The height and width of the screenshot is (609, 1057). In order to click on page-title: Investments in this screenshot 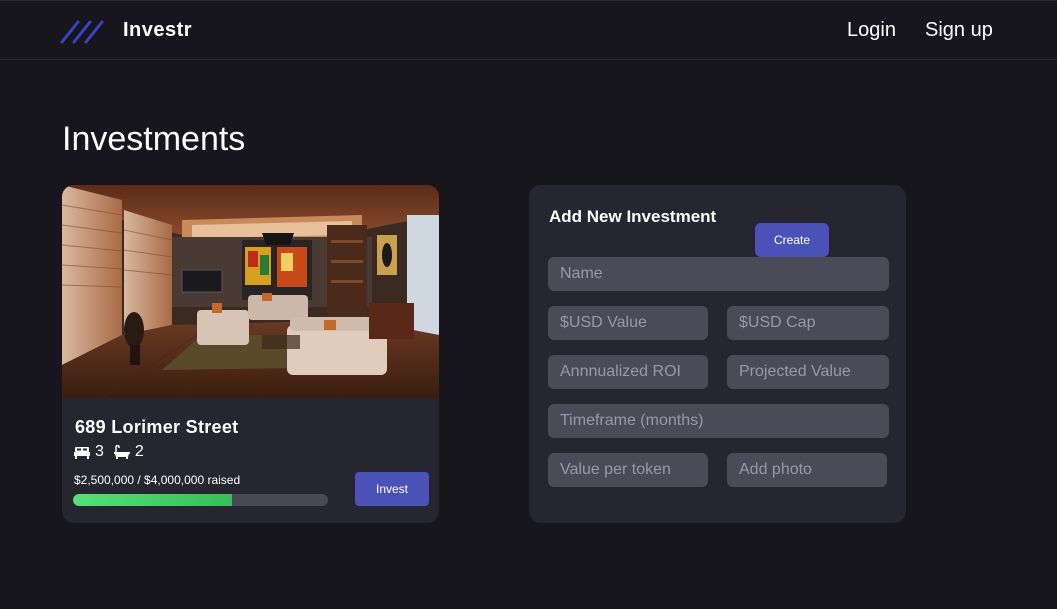, I will do `click(154, 139)`.